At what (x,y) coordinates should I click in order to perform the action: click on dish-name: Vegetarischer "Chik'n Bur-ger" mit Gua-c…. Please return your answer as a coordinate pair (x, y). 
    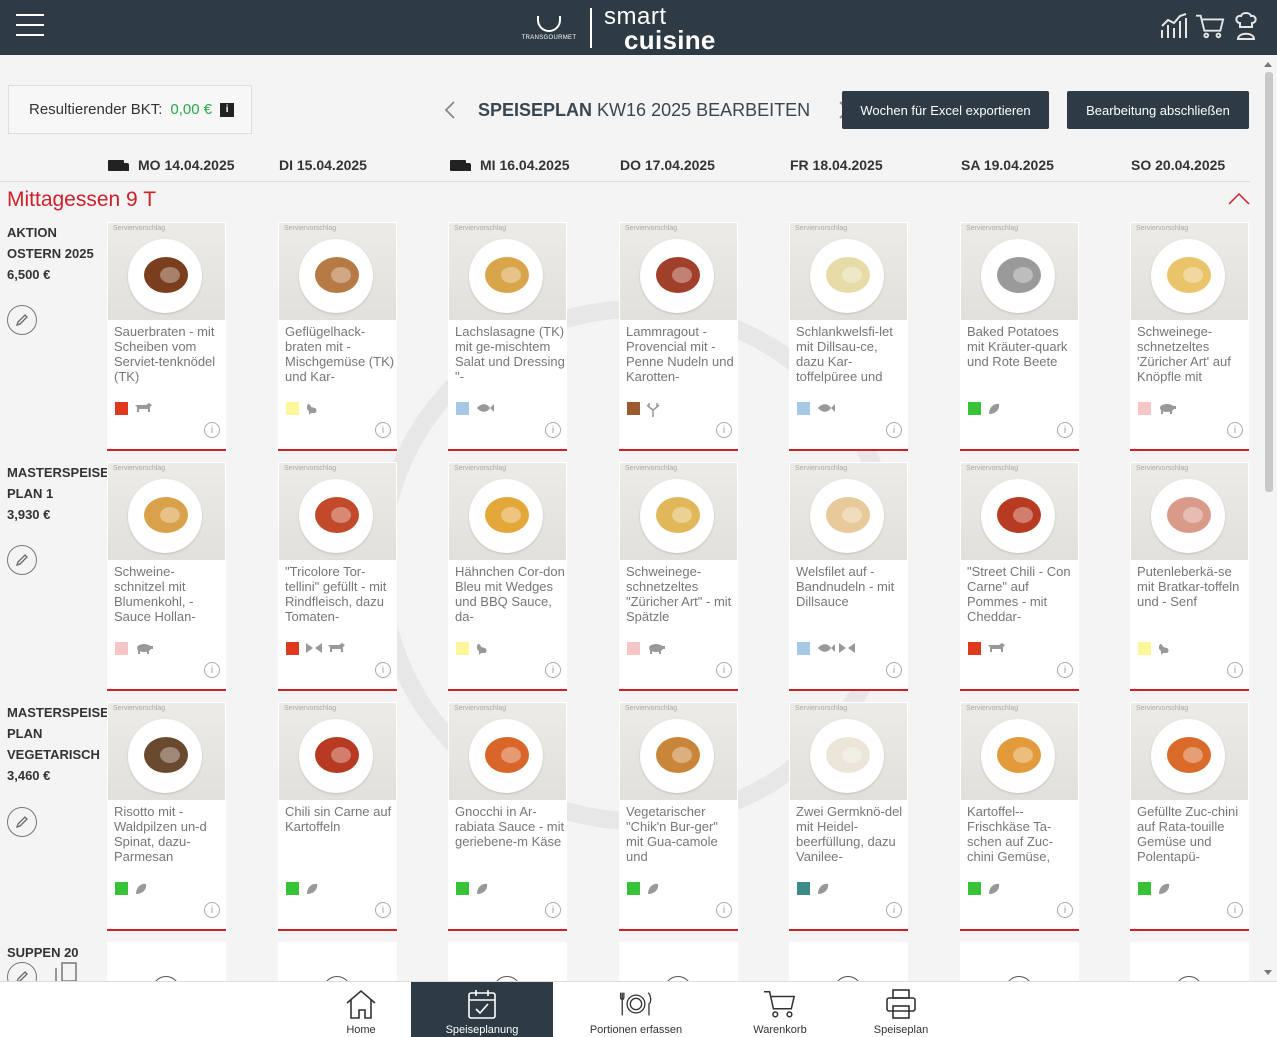
    Looking at the image, I should click on (672, 834).